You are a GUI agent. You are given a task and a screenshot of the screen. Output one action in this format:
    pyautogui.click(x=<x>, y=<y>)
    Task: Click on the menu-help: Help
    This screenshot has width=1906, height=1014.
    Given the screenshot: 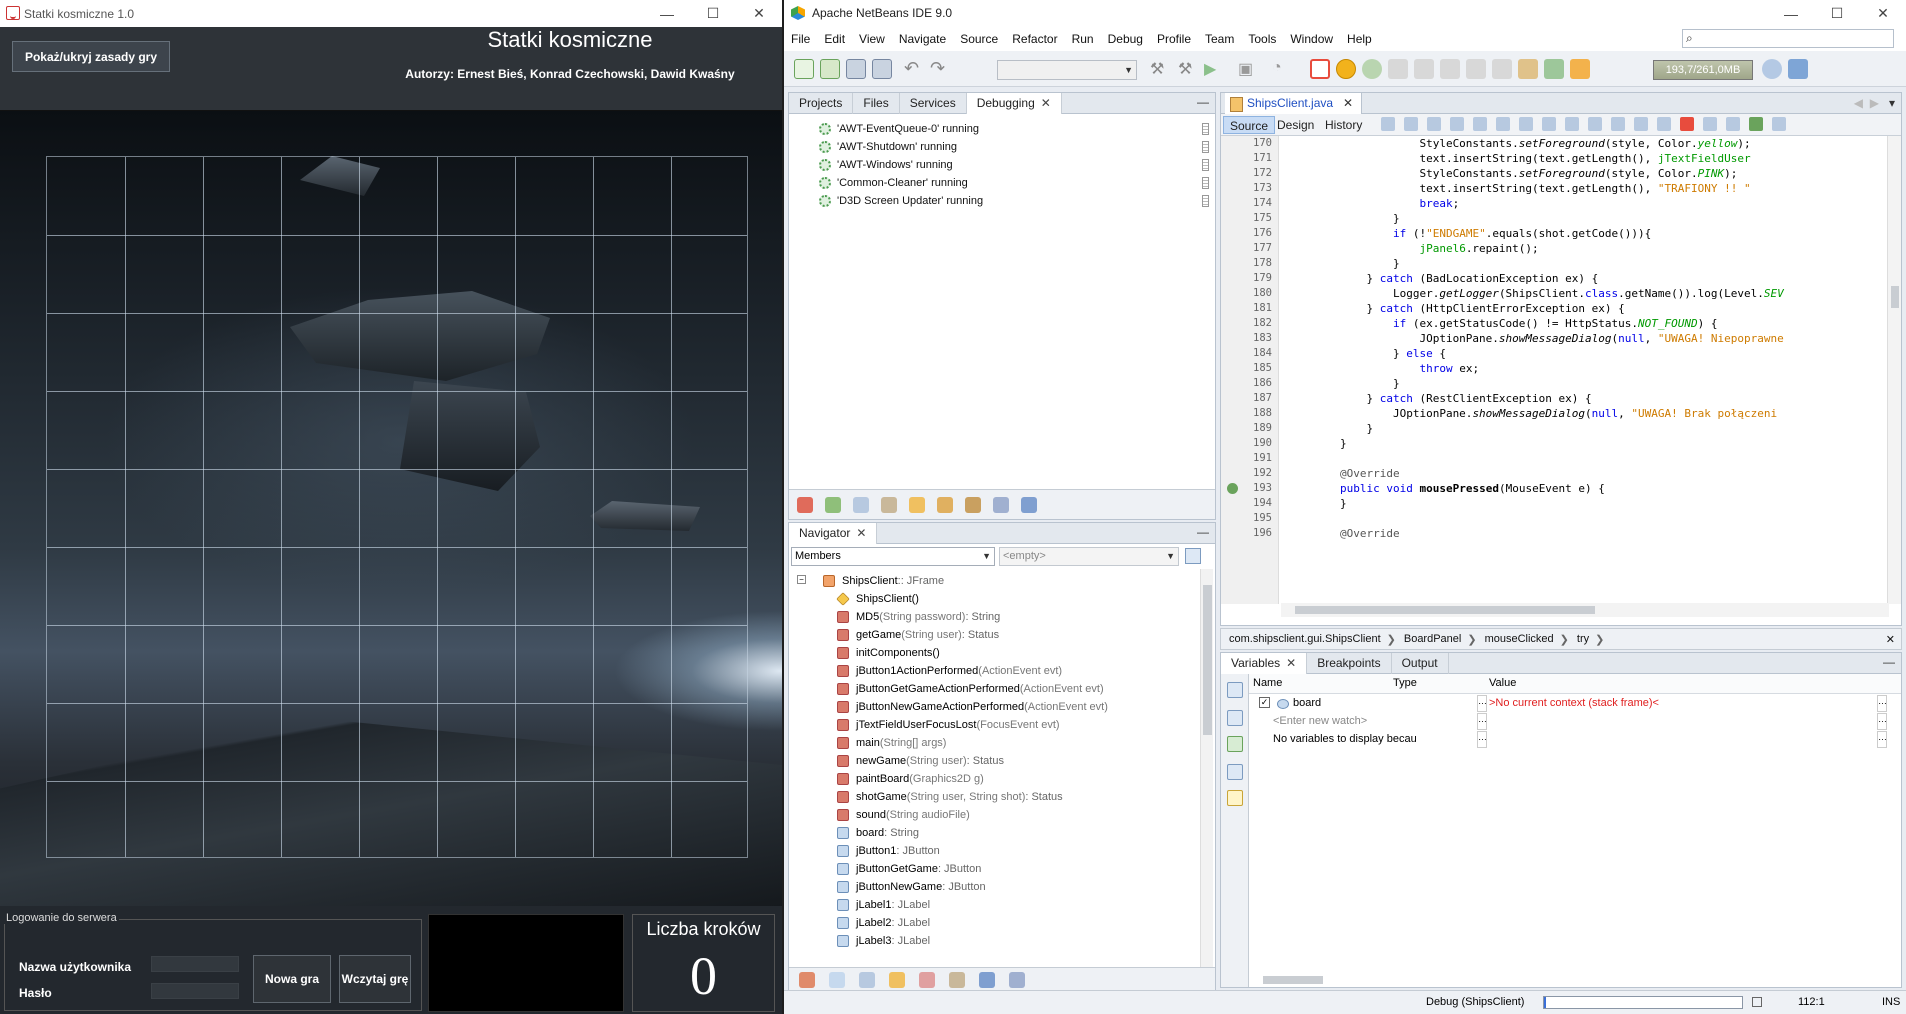 What is the action you would take?
    pyautogui.click(x=1359, y=39)
    